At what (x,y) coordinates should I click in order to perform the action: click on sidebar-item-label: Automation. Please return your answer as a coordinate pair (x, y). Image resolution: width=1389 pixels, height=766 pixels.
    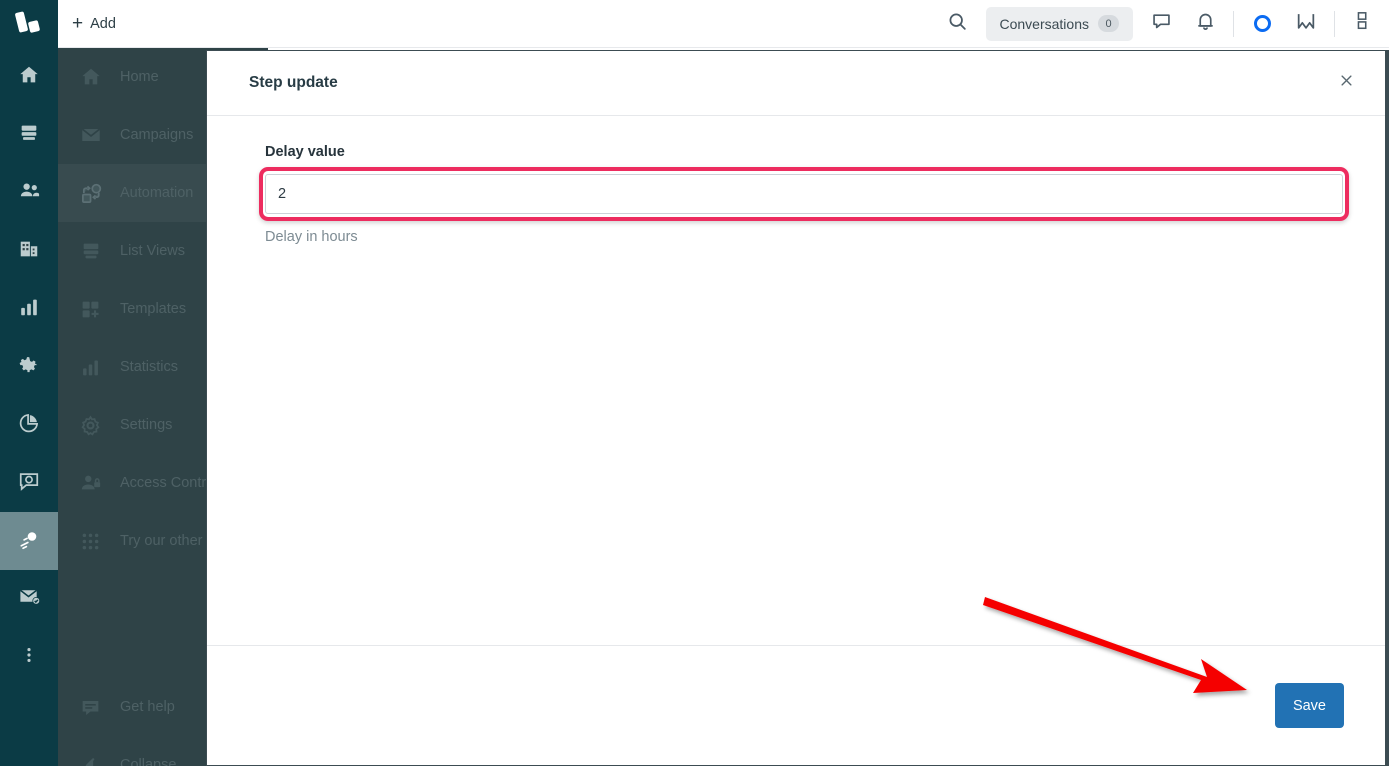
    Looking at the image, I should click on (157, 193).